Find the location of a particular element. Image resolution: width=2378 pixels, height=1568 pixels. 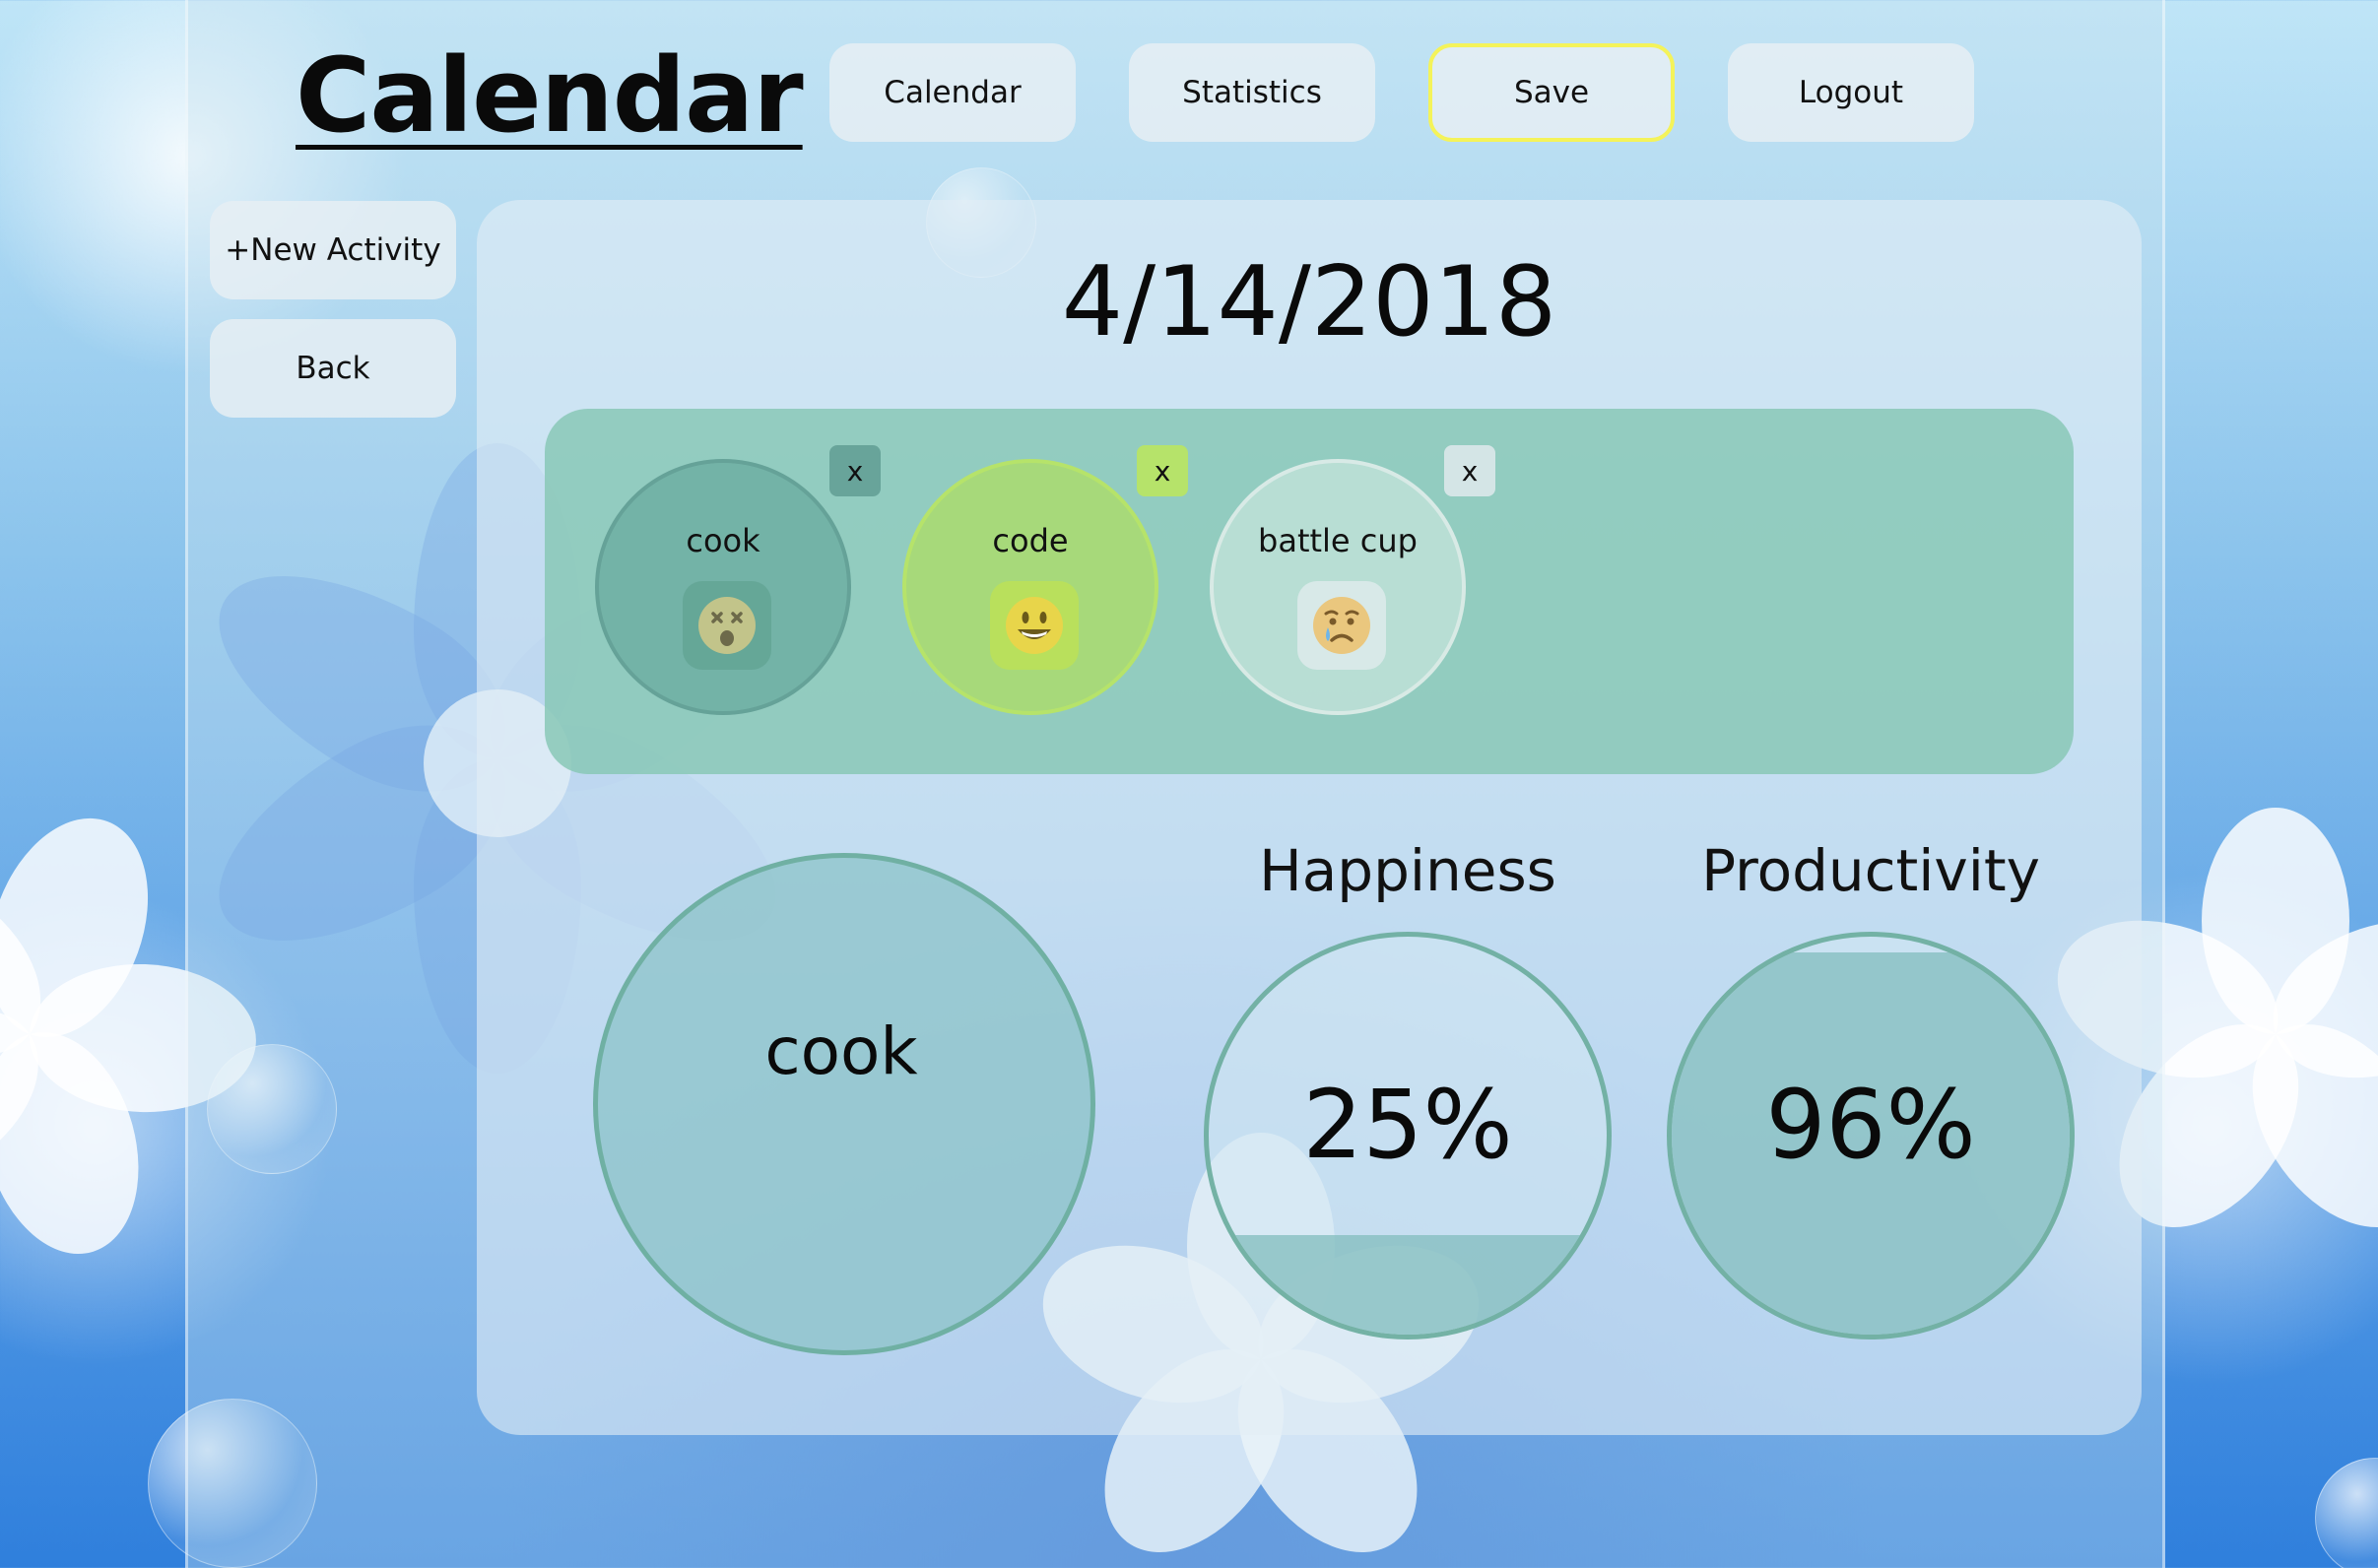

grinning-face-icon is located at coordinates (1034, 625).